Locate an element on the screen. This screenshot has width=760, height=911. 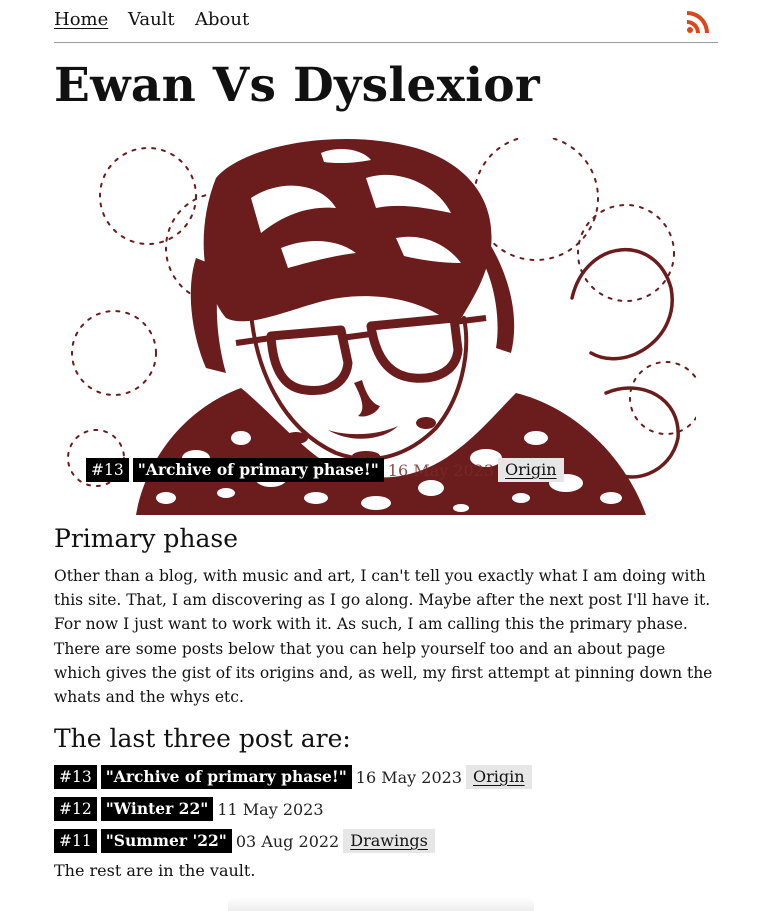
post-item: #11 "Summer '22" 03 Aug 2022 Drawings is located at coordinates (386, 841).